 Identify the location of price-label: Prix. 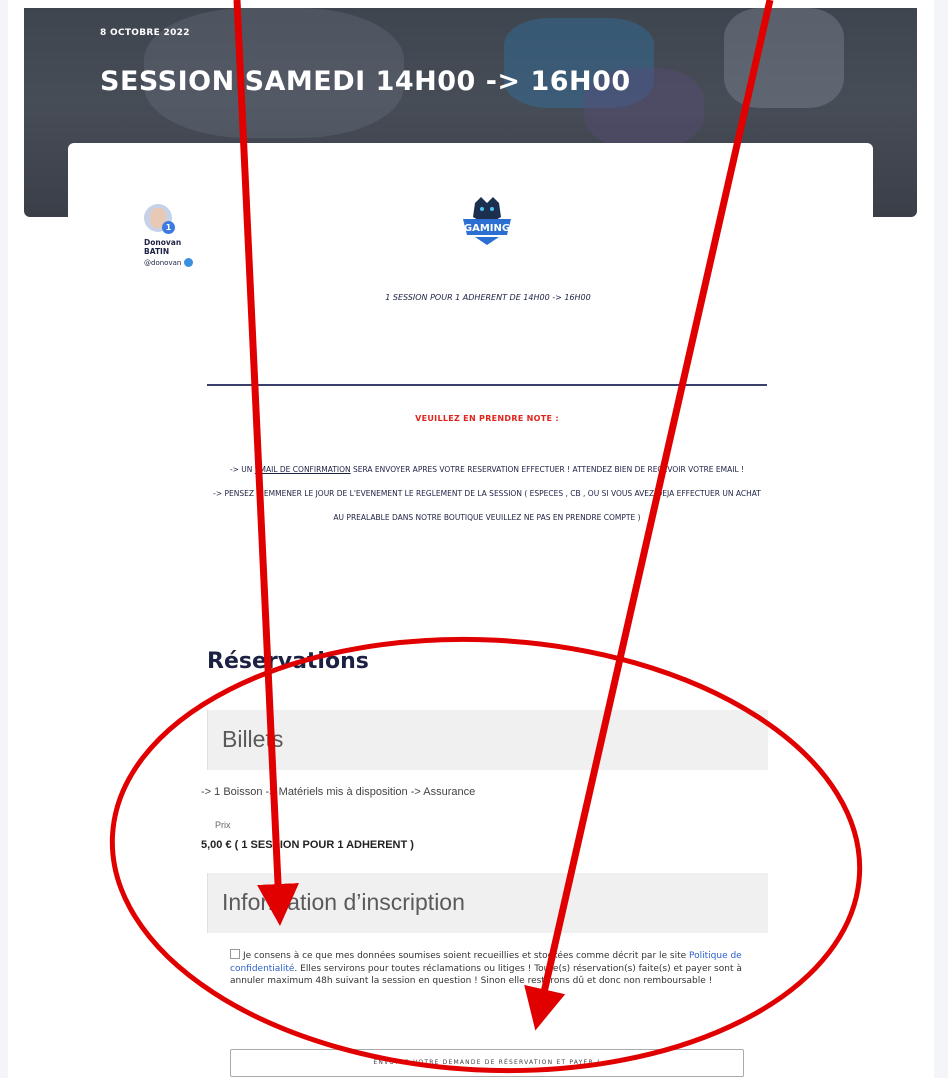
(223, 825).